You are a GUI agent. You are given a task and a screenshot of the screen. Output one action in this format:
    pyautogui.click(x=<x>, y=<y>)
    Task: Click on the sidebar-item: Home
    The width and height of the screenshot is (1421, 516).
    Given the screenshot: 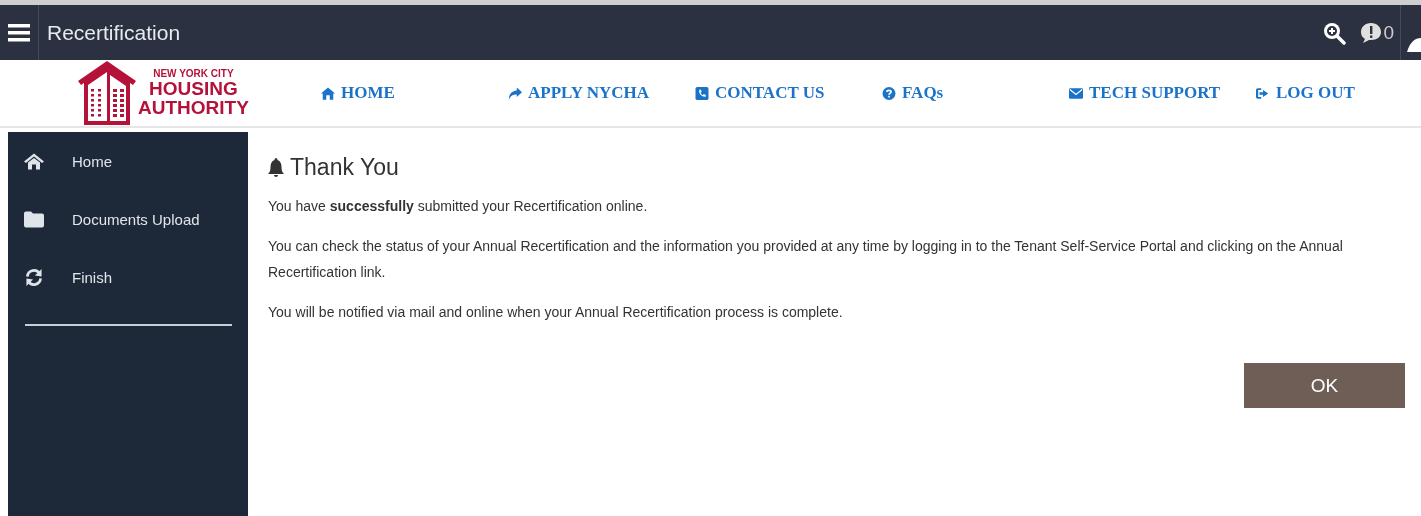 What is the action you would take?
    pyautogui.click(x=92, y=161)
    